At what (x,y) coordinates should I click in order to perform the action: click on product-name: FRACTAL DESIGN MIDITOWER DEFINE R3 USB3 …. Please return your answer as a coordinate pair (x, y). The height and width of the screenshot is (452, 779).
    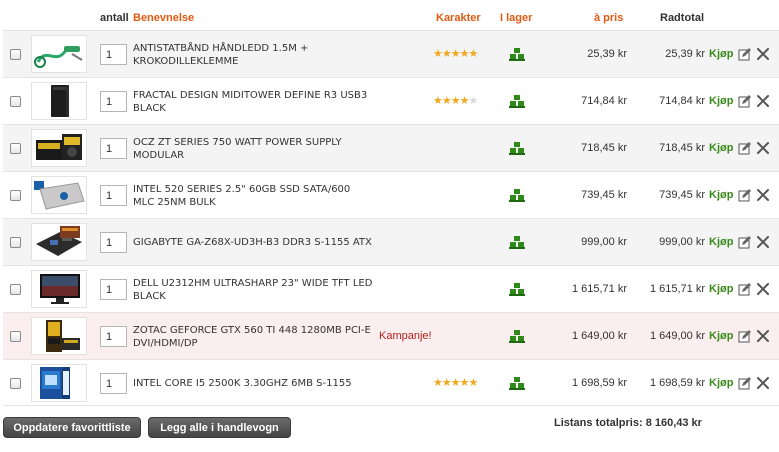
    Looking at the image, I should click on (250, 101).